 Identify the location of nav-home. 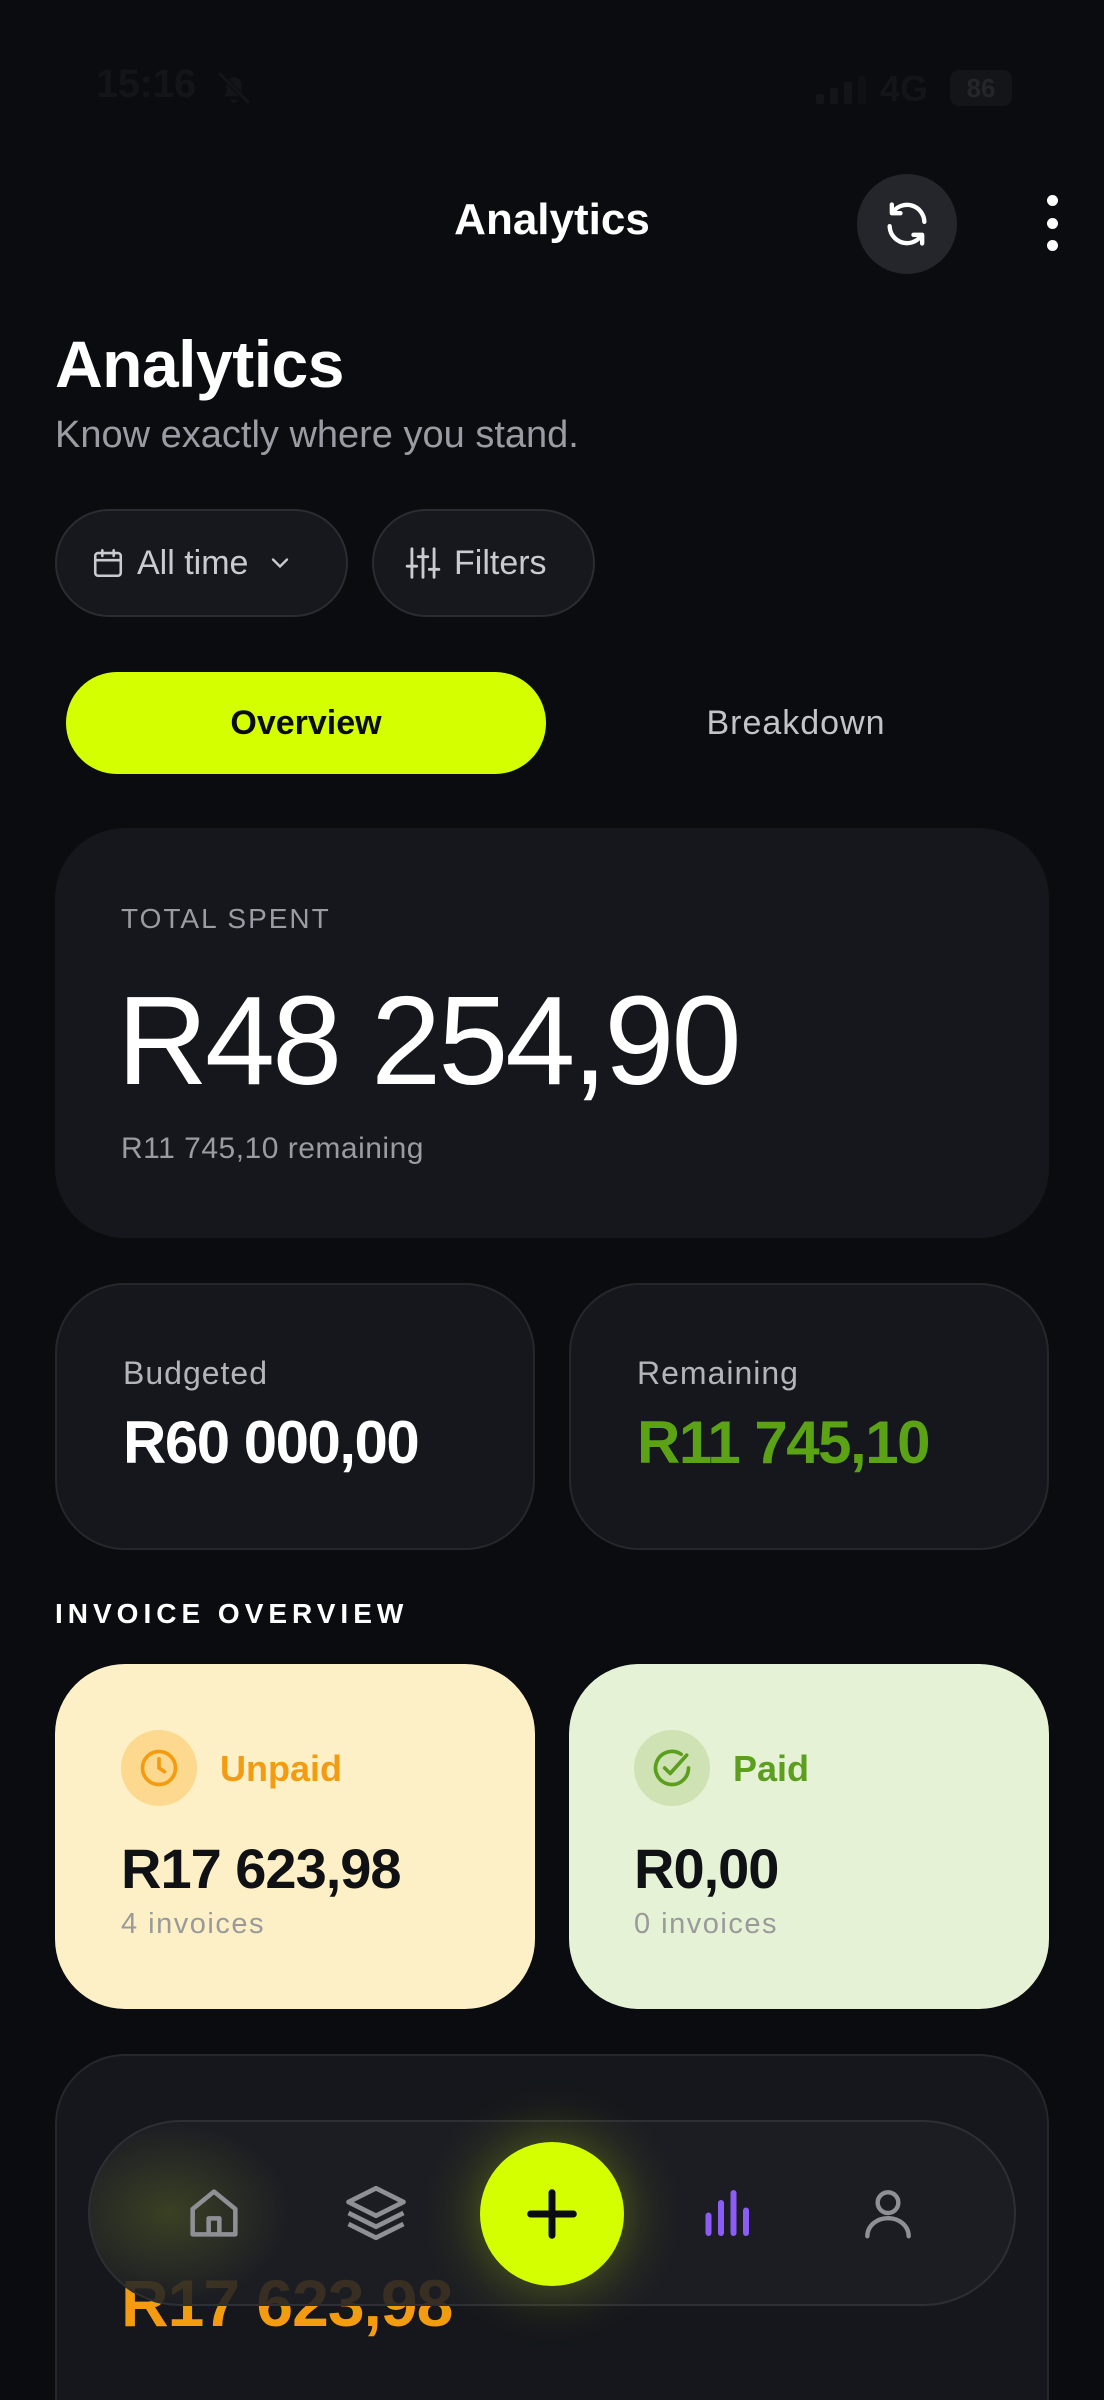
(214, 2213).